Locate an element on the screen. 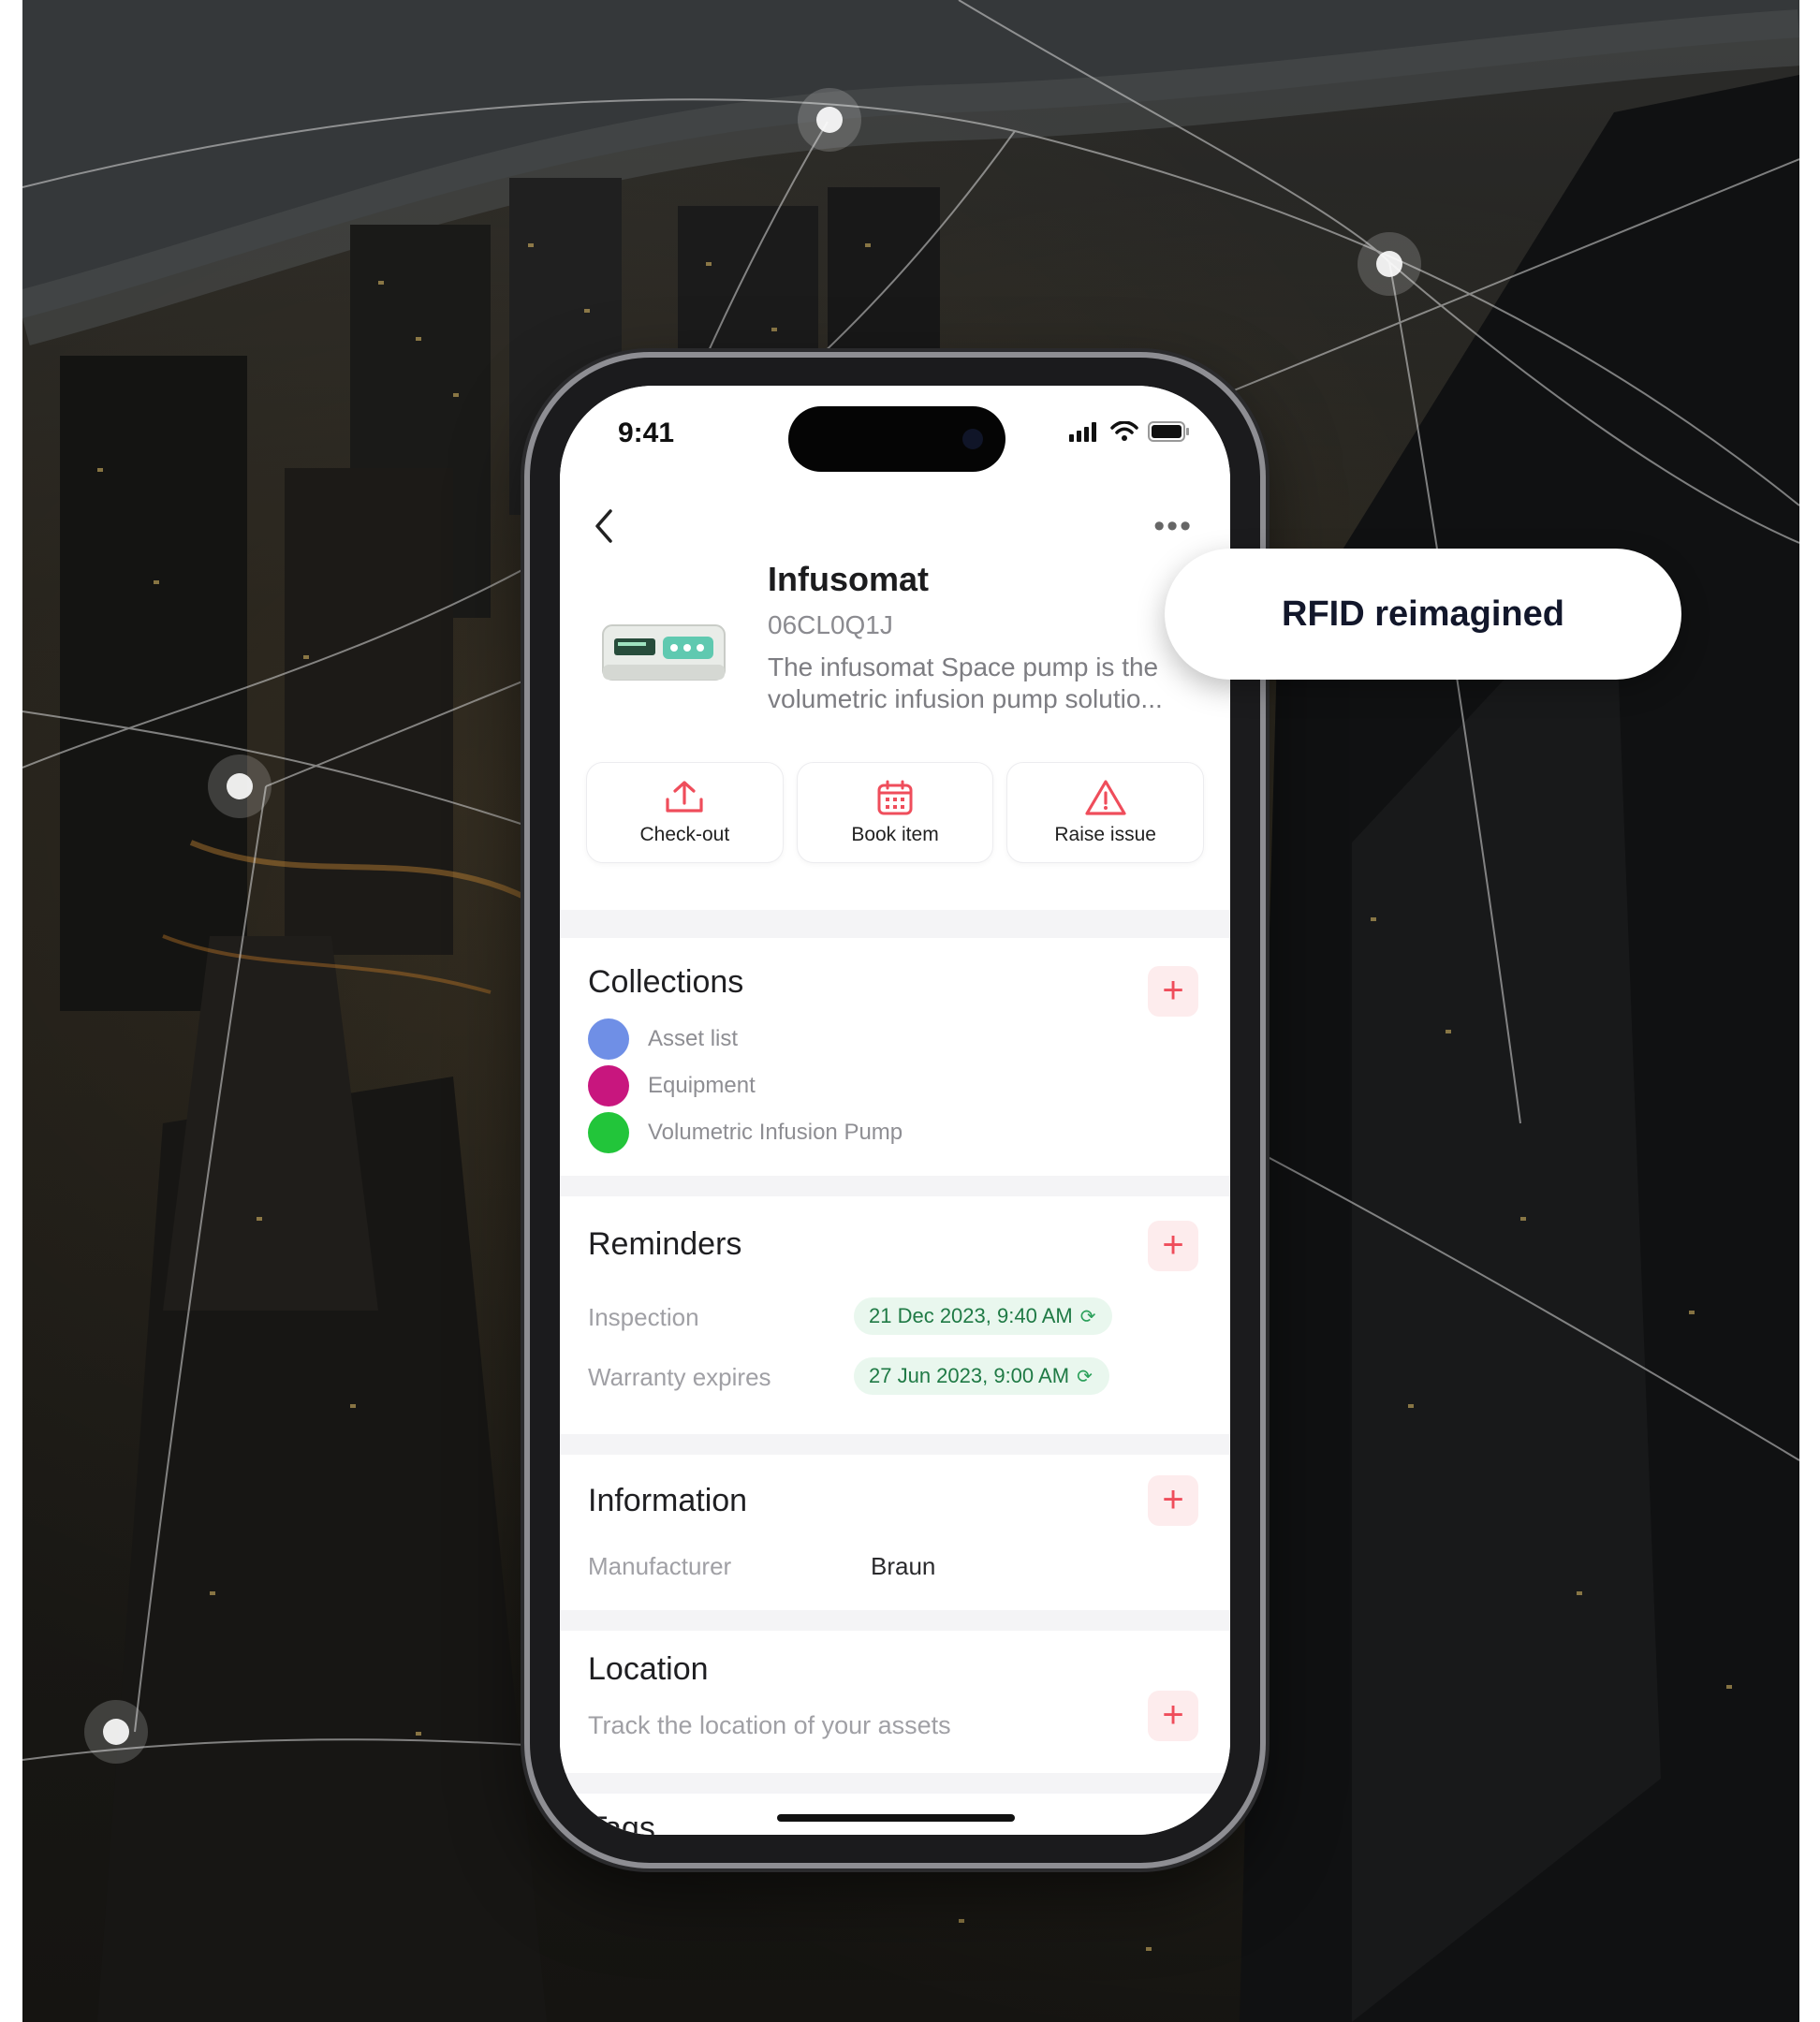 The width and height of the screenshot is (1820, 2022). reminder-date-pill: 21 Dec 2023, 9:40 AM ⟳ is located at coordinates (983, 1316).